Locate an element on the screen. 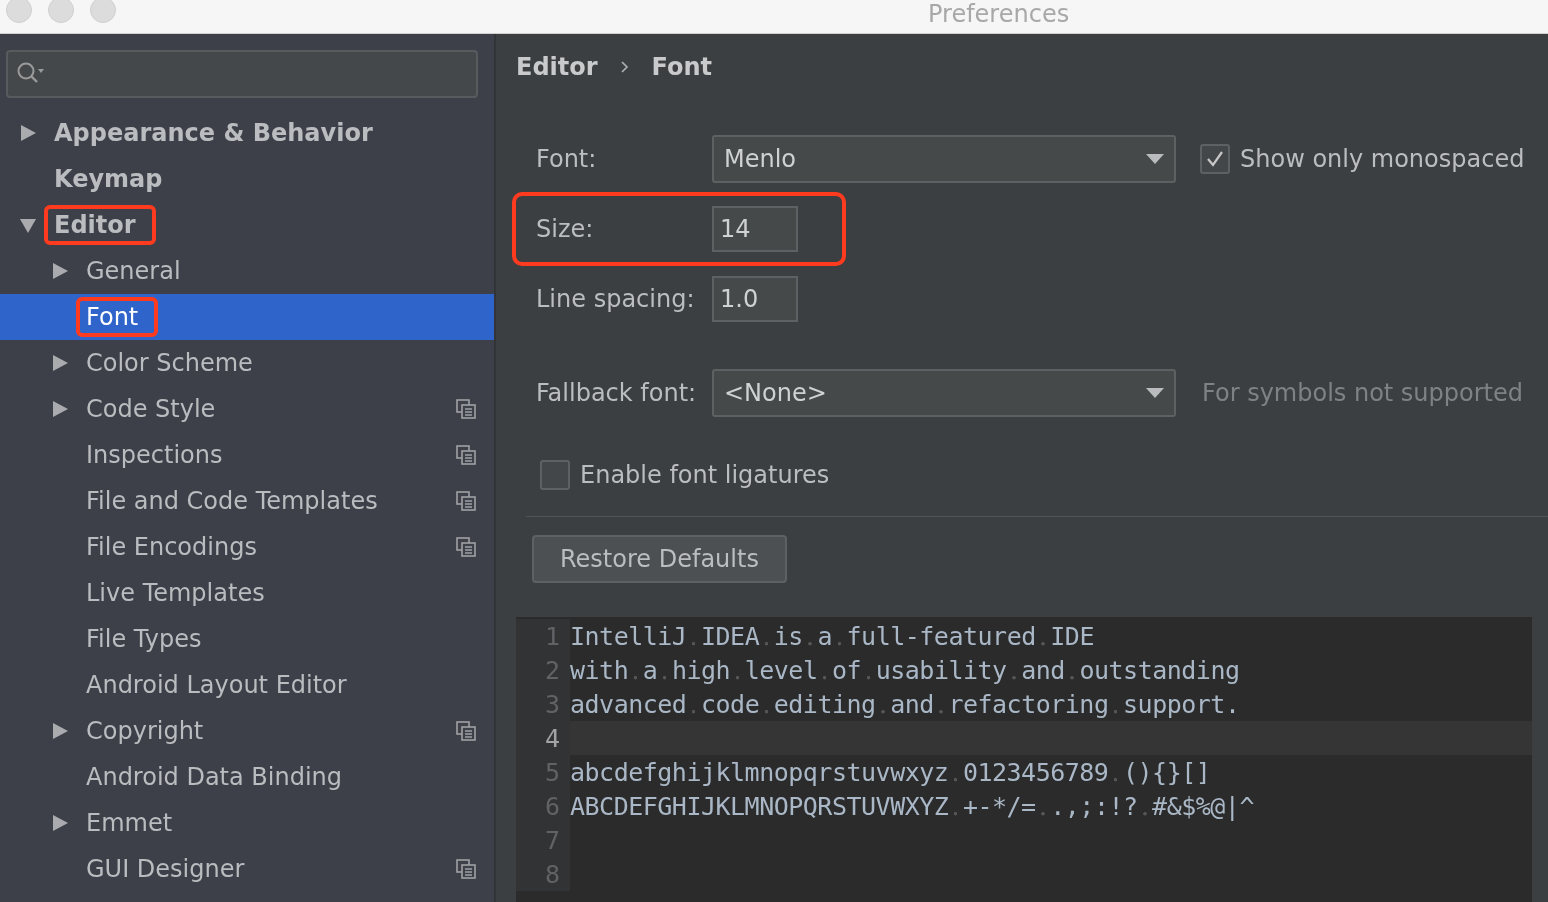 The image size is (1548, 902). sidebar-item: Android Layout Editor is located at coordinates (247, 685).